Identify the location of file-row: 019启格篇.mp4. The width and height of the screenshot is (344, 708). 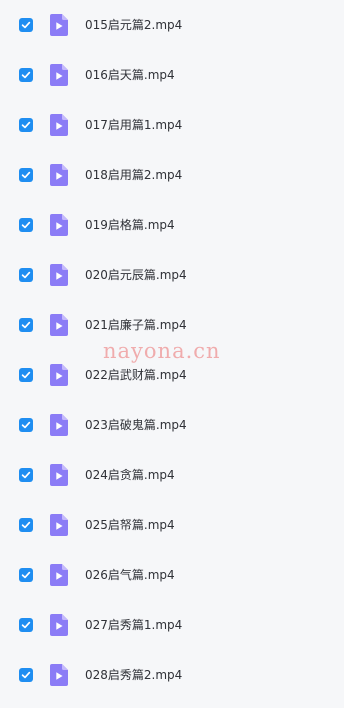
(172, 225).